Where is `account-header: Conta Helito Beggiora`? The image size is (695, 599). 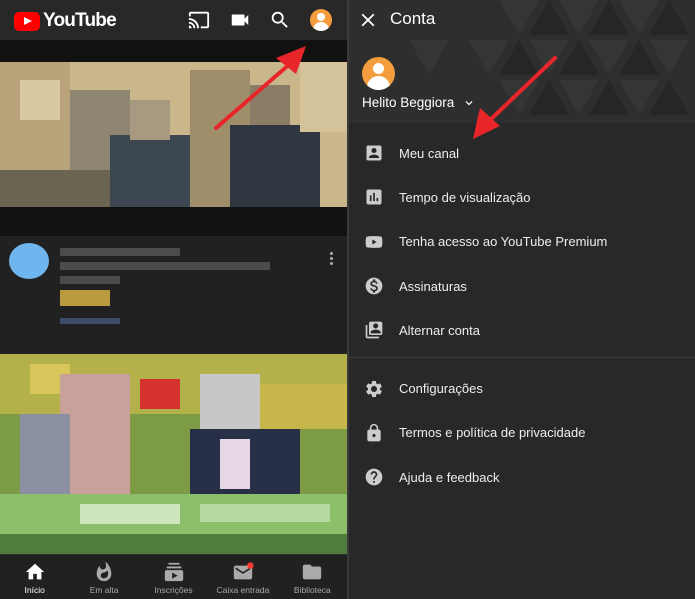 account-header: Conta Helito Beggiora is located at coordinates (522, 61).